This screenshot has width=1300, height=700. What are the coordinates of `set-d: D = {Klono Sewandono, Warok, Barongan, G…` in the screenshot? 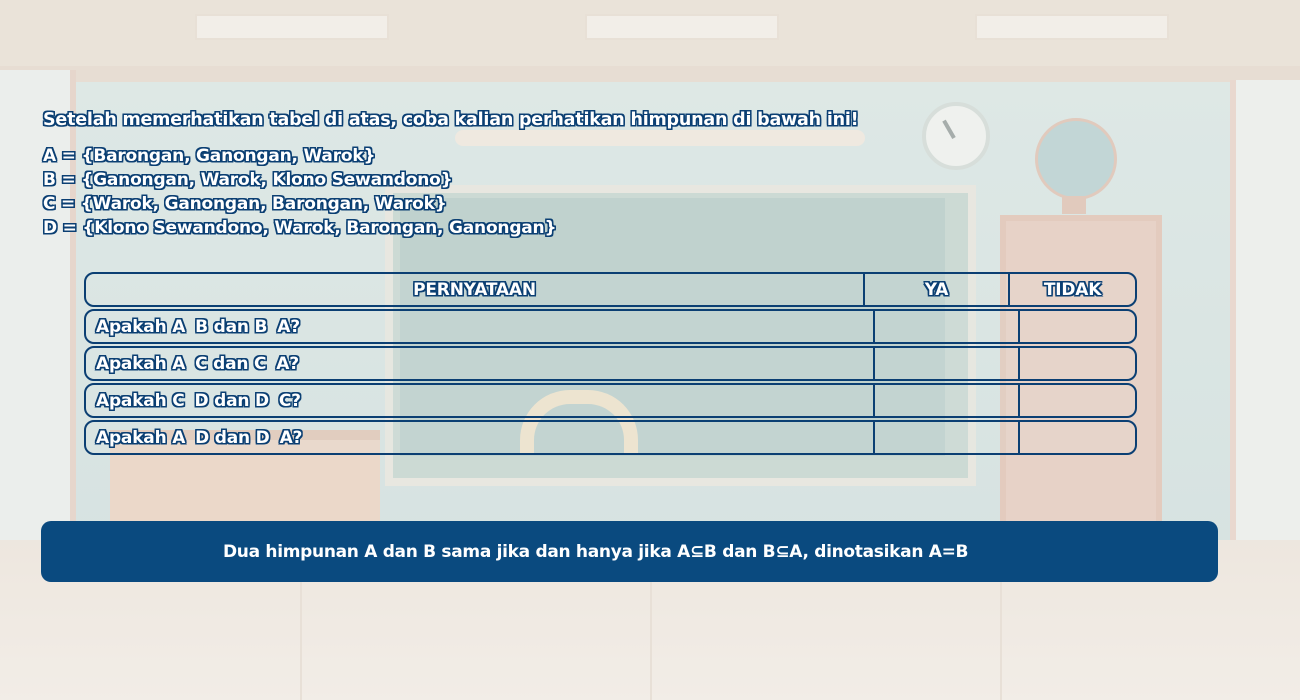 It's located at (300, 228).